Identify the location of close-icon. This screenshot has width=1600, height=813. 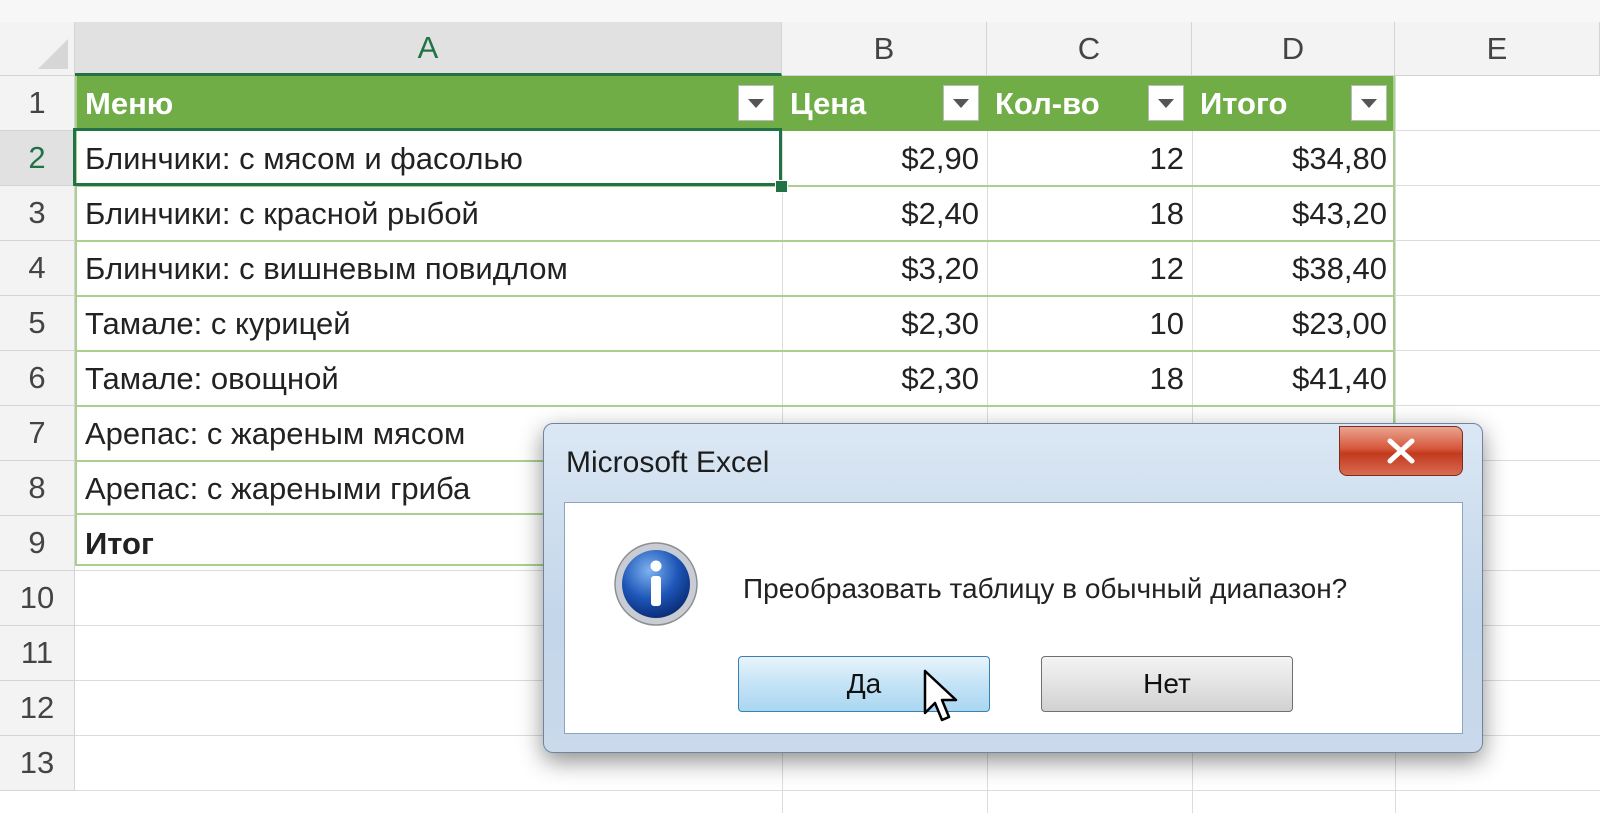
(1401, 451).